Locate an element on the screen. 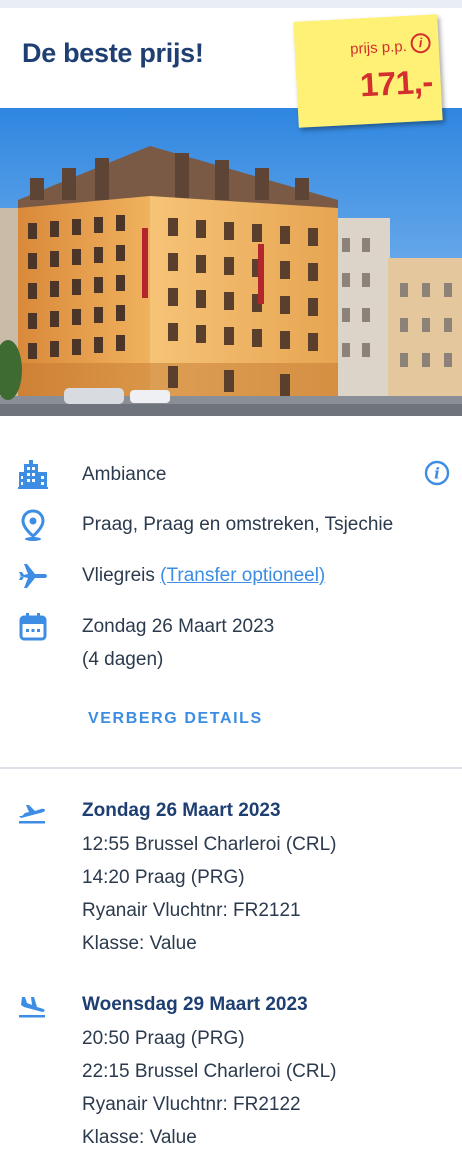 This screenshot has height=1174, width=462. price-label: prijs p.p. is located at coordinates (378, 47).